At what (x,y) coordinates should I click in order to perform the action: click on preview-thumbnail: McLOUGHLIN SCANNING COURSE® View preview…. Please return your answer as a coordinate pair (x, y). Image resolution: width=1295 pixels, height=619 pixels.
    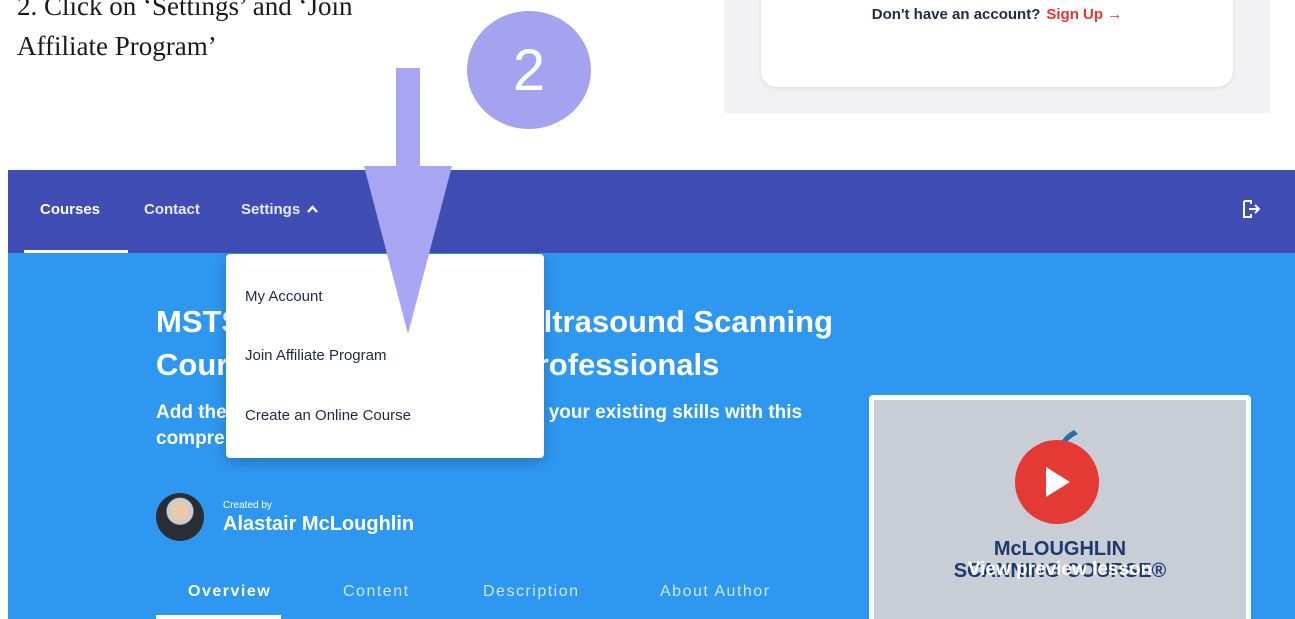
    Looking at the image, I should click on (1060, 509).